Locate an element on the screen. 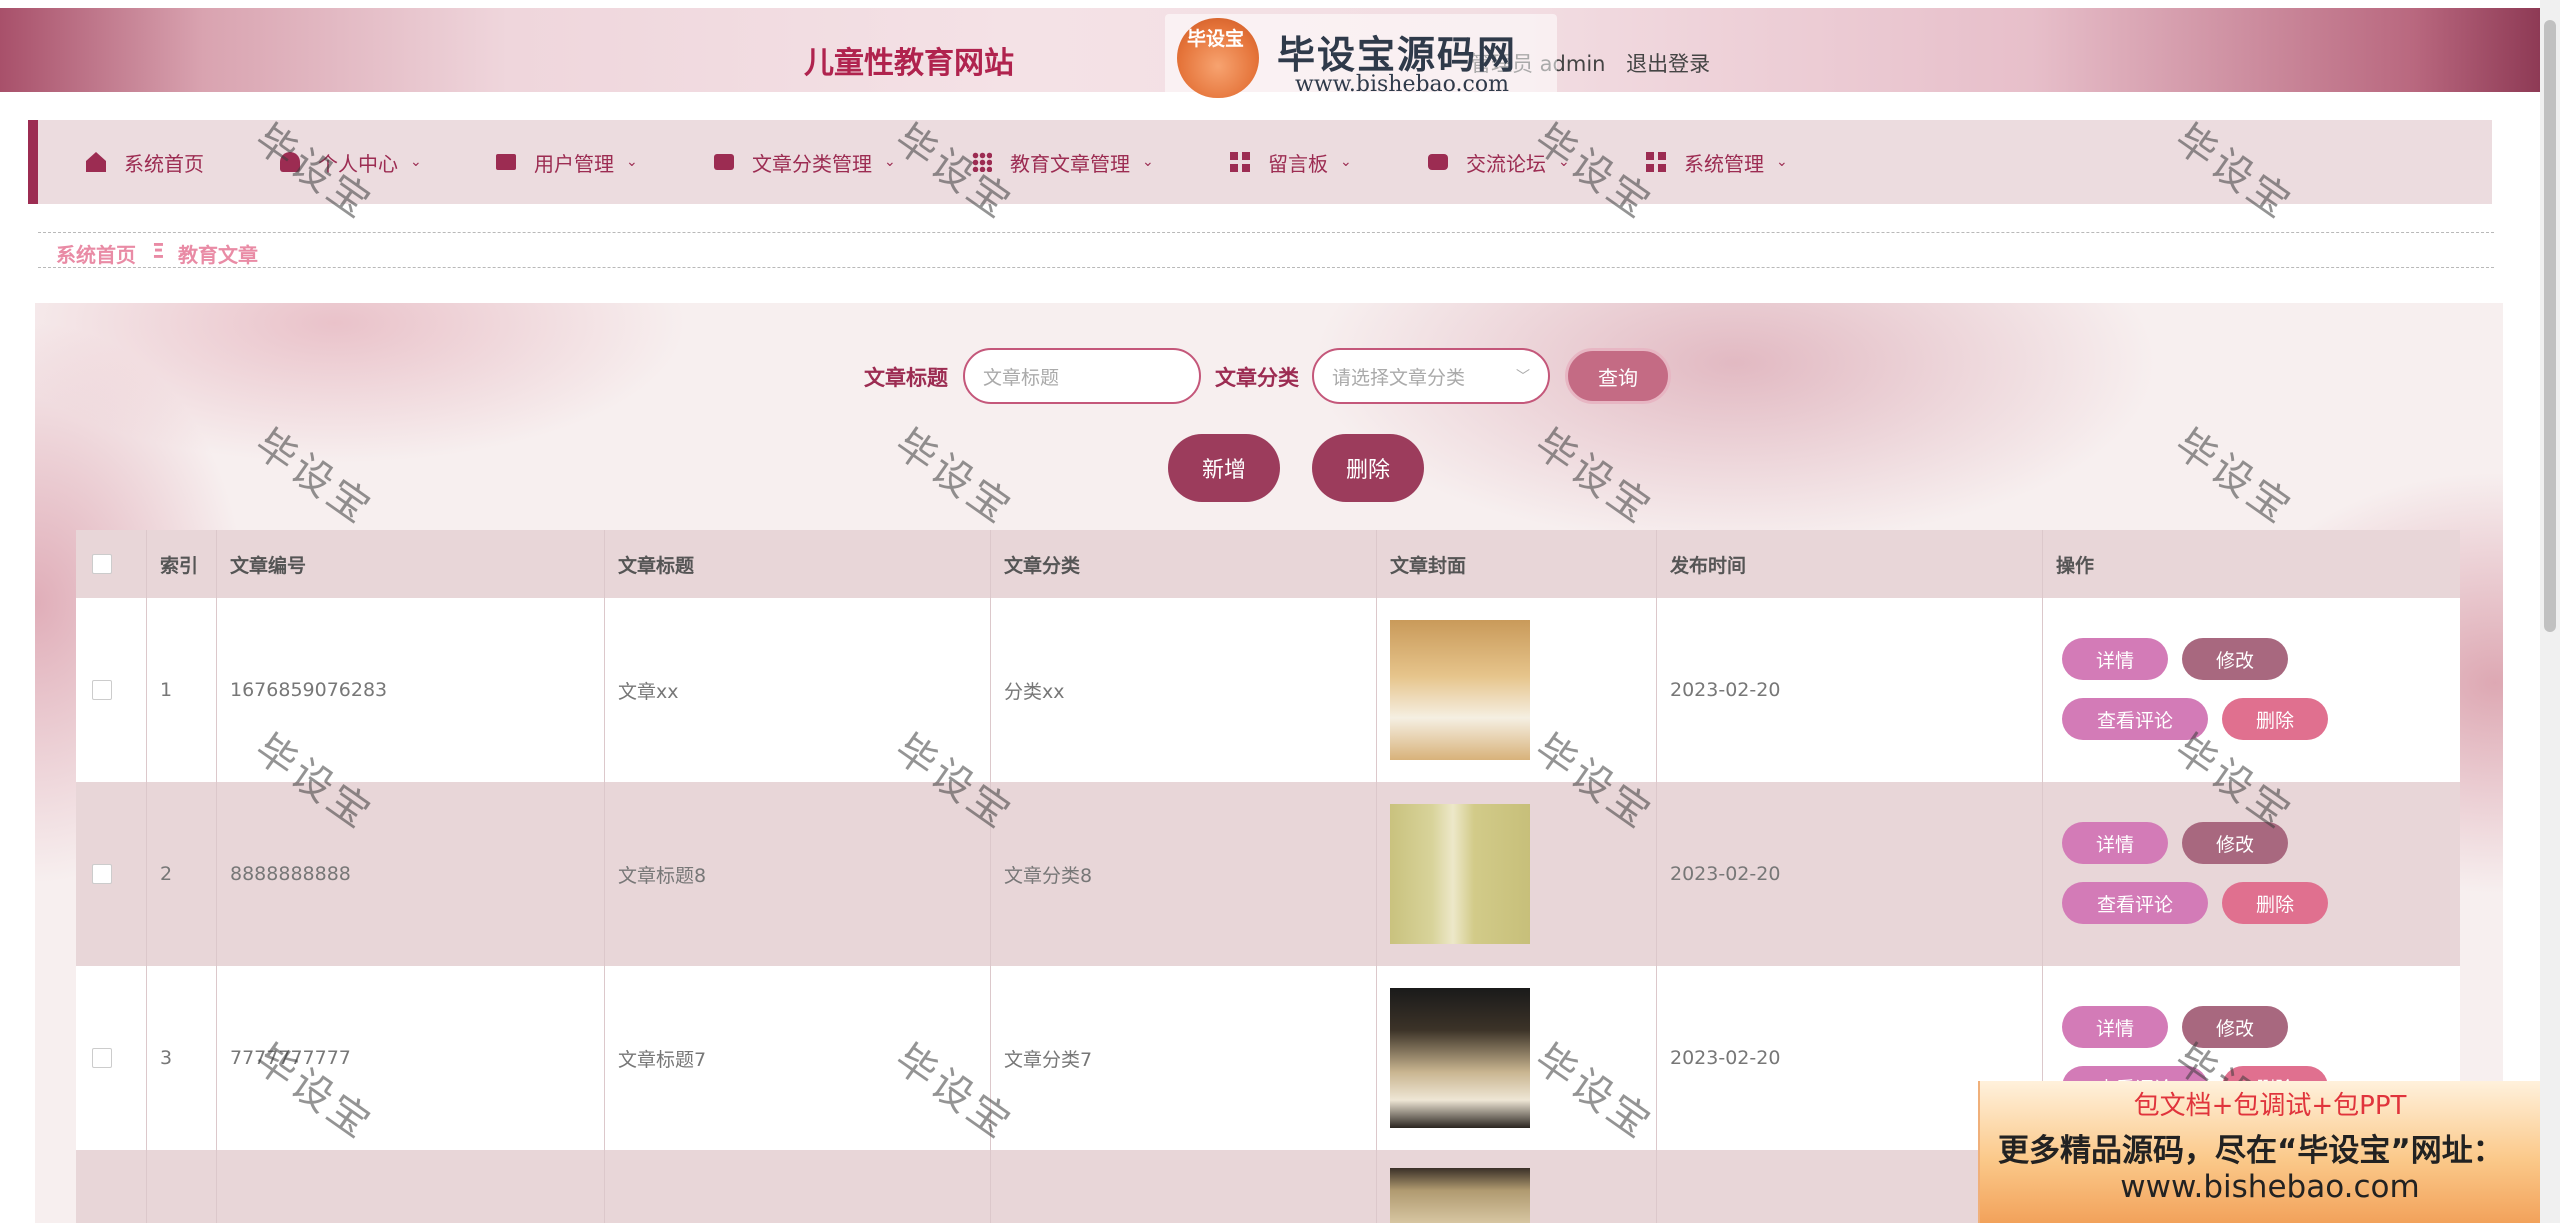 The image size is (2560, 1223). logo-badge-icon: 毕设宝 is located at coordinates (1218, 58).